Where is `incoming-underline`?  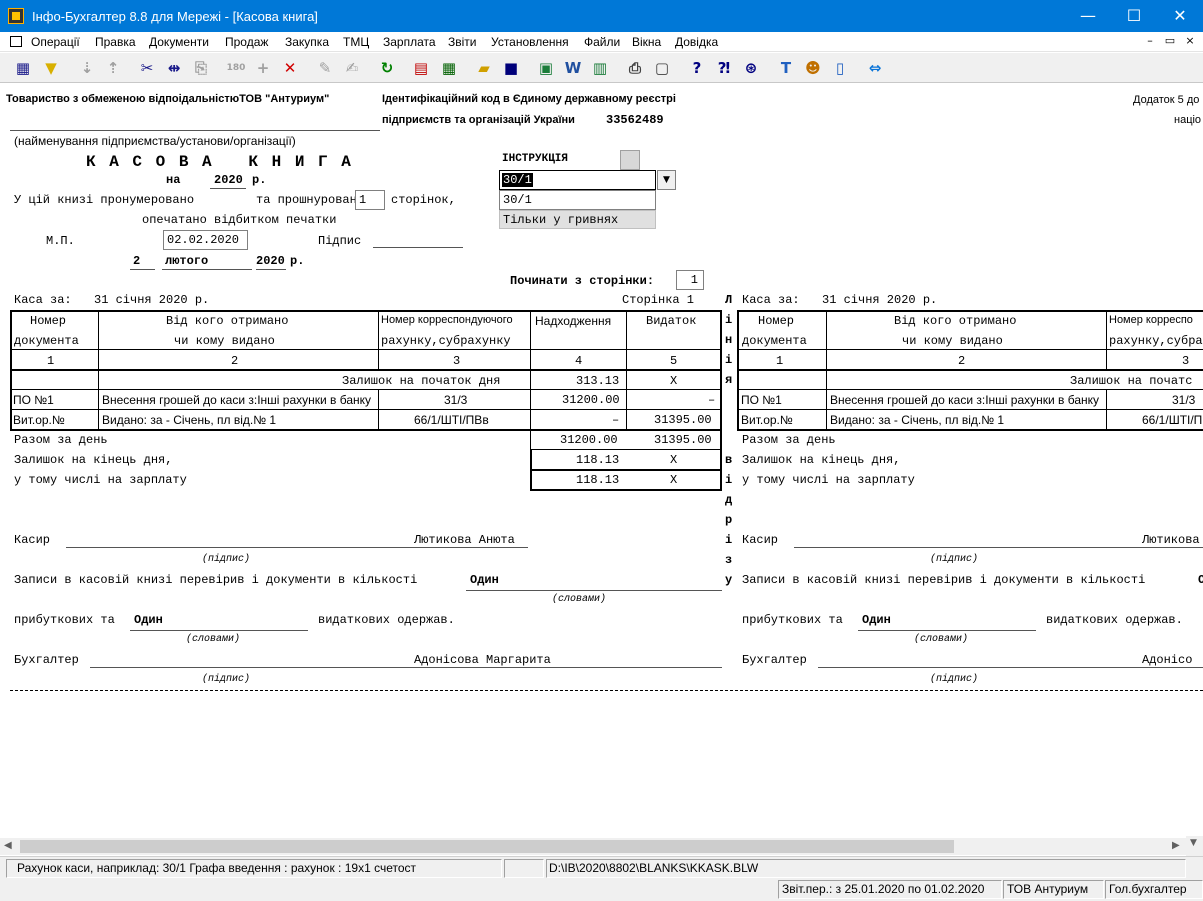
incoming-underline is located at coordinates (219, 630).